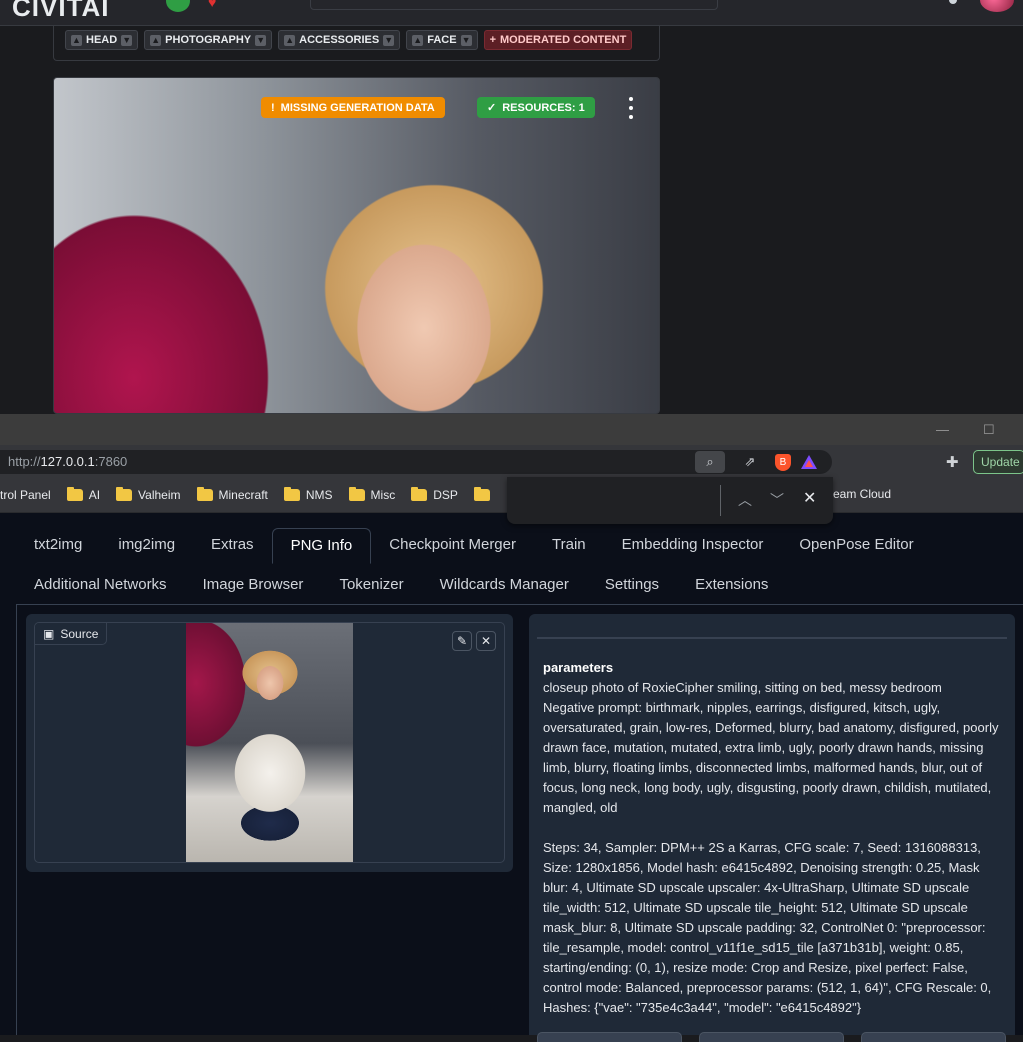 The height and width of the screenshot is (1042, 1023). What do you see at coordinates (208, 40) in the screenshot?
I see `tag-photography: ▲ PHOTOGRAPHY ▼` at bounding box center [208, 40].